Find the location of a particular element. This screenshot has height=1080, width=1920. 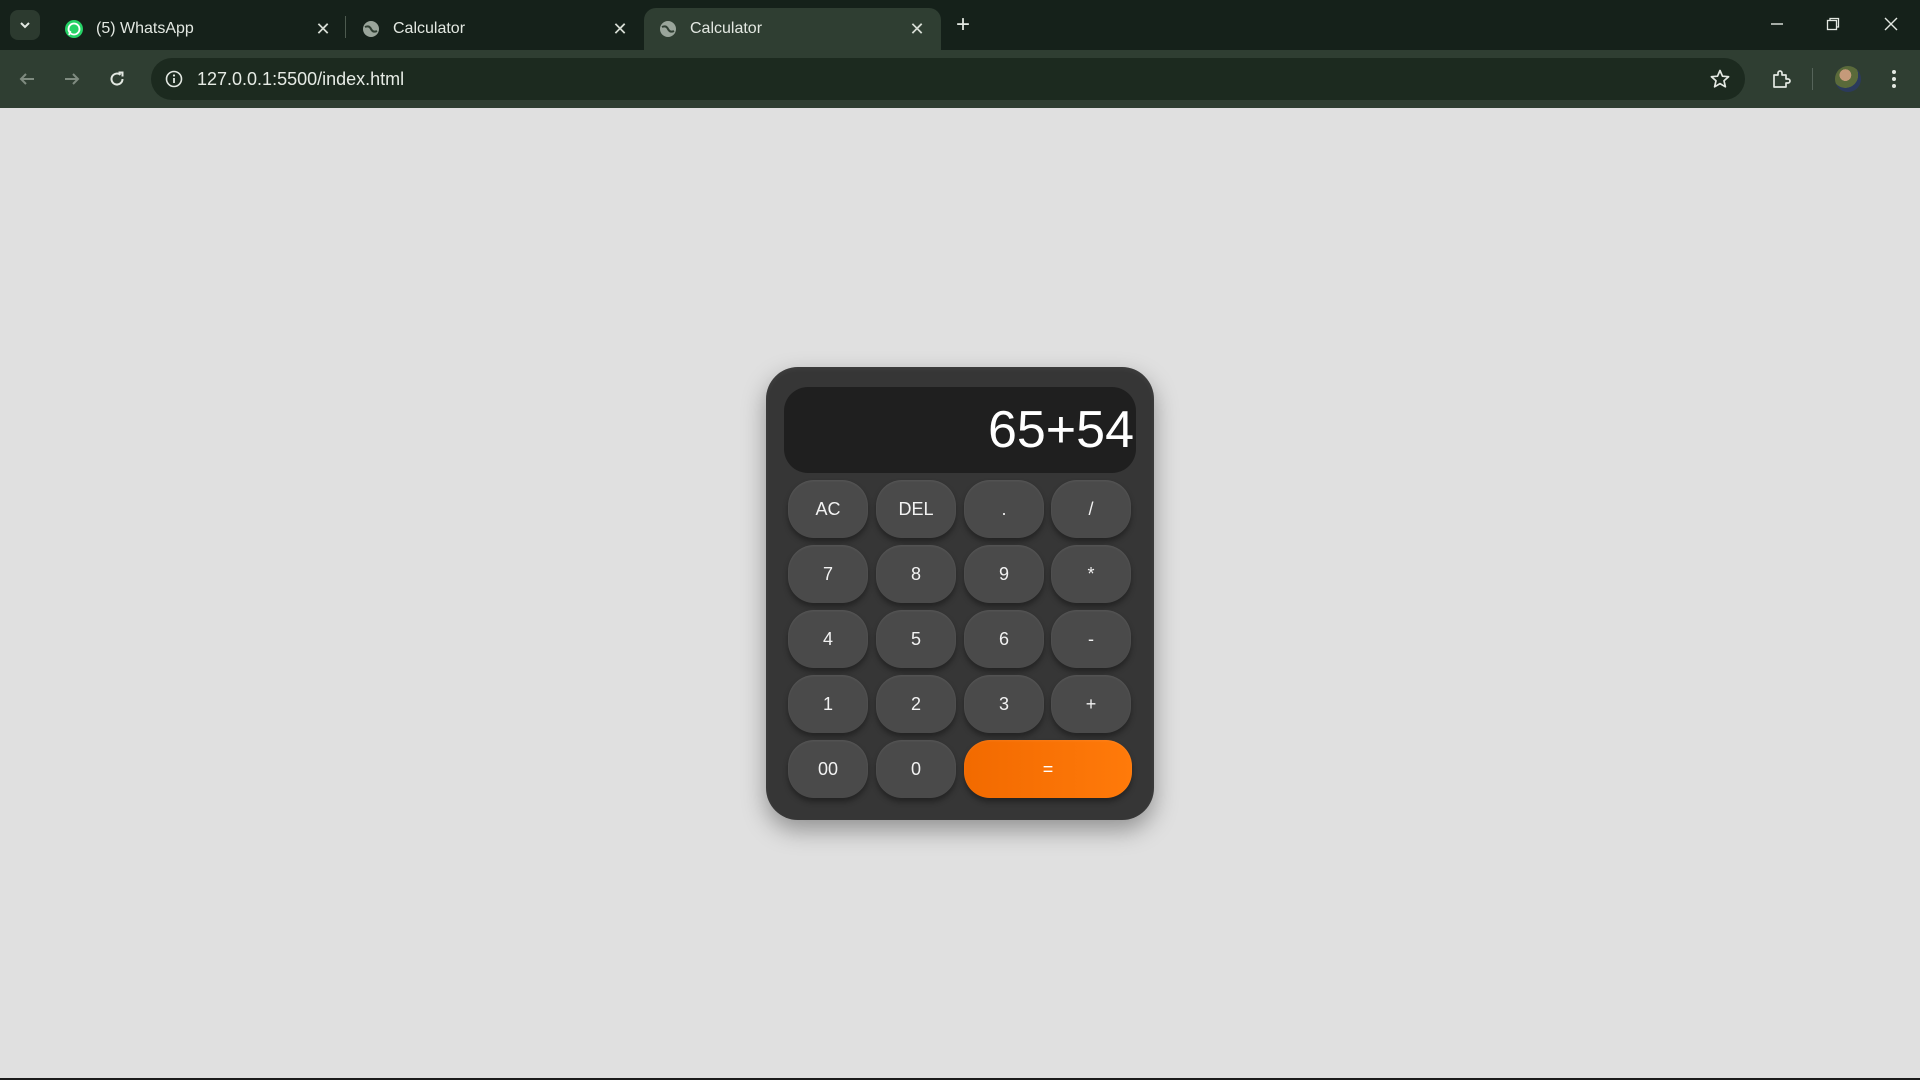

restore-icon is located at coordinates (1833, 24).